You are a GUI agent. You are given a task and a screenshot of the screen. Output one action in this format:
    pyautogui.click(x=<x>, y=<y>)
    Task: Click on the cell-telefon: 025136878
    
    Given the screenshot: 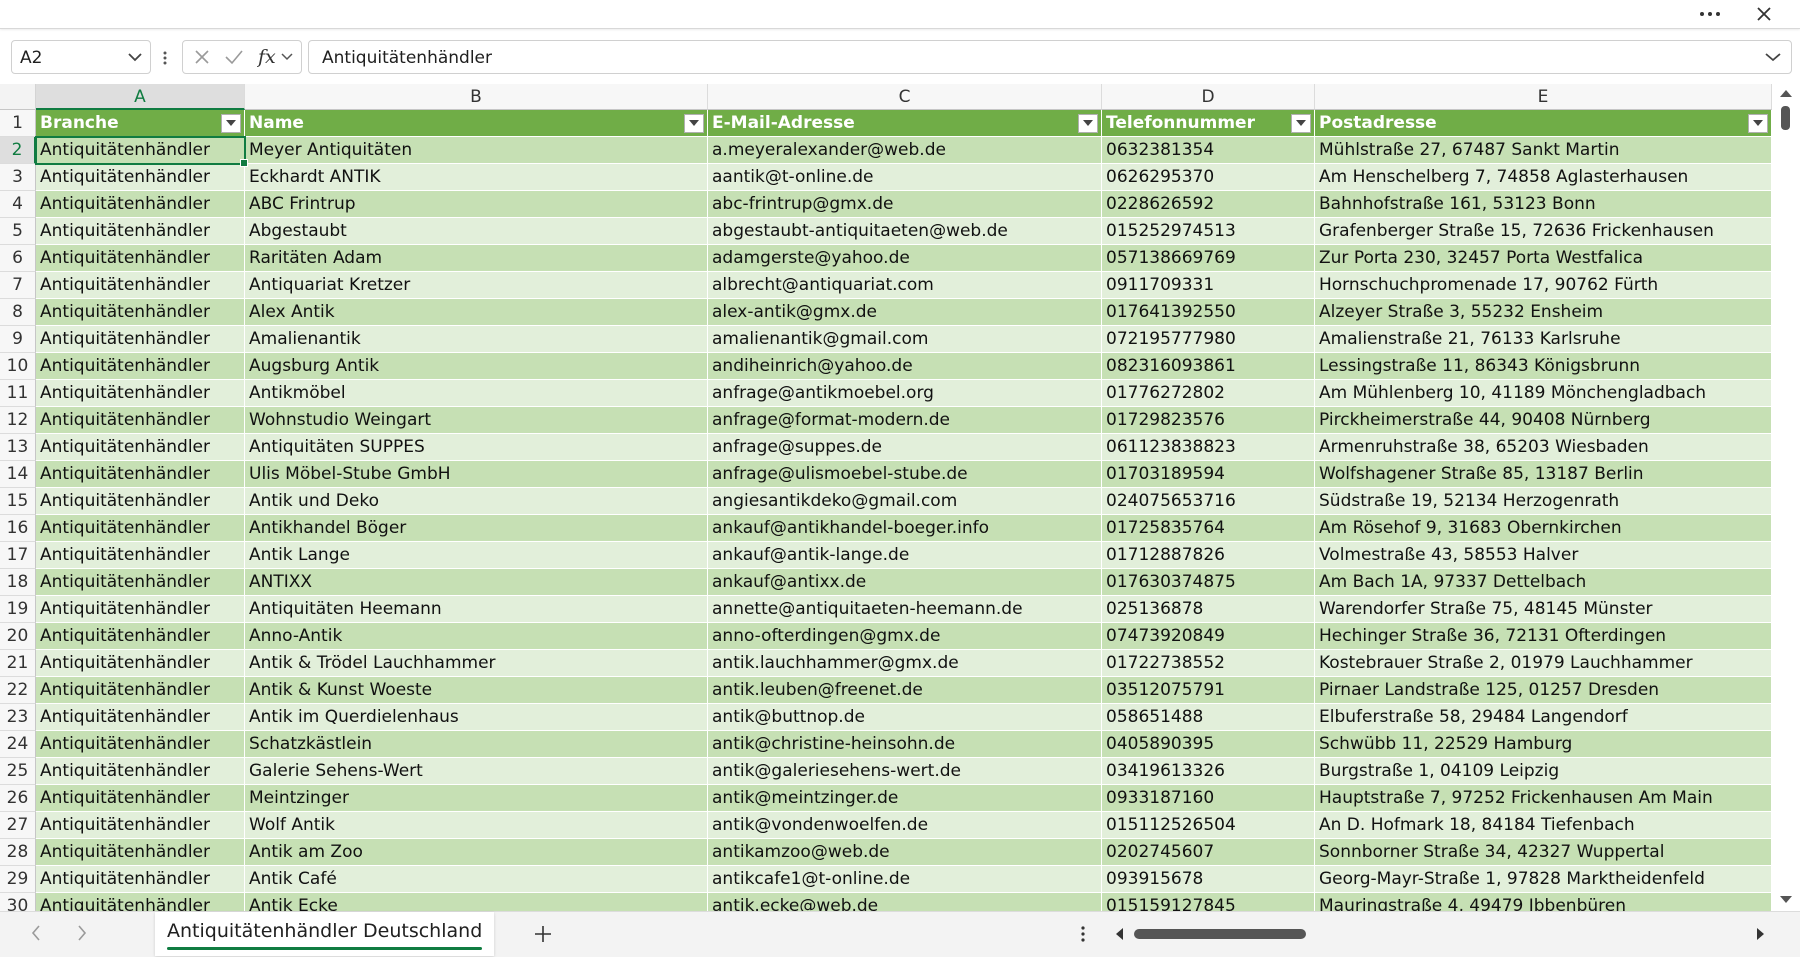 What is the action you would take?
    pyautogui.click(x=1208, y=609)
    